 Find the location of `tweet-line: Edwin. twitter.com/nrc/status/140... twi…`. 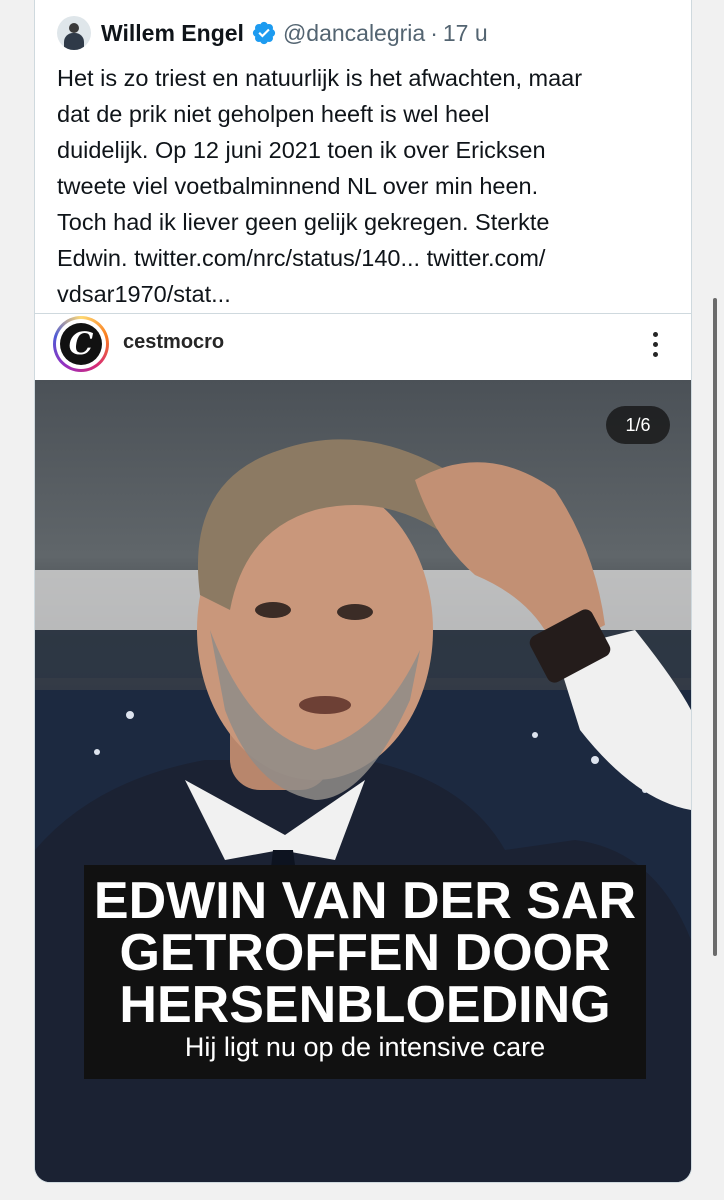

tweet-line: Edwin. twitter.com/nrc/status/140... twi… is located at coordinates (367, 258).